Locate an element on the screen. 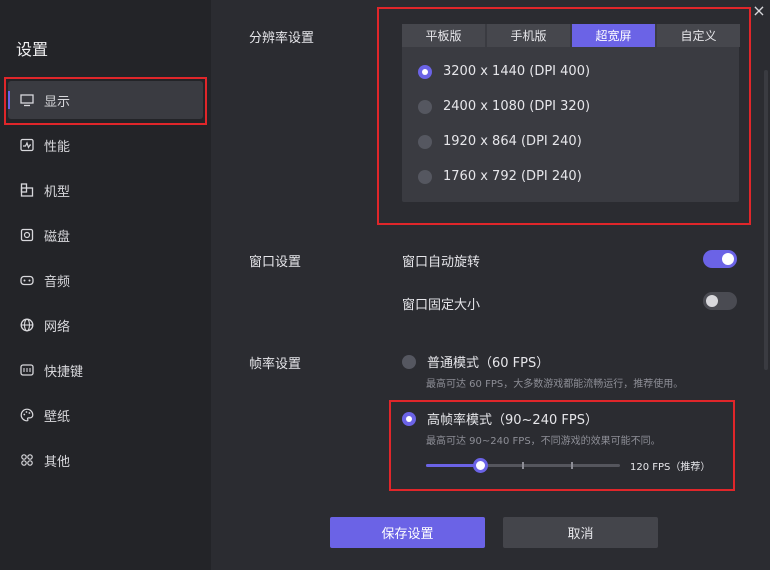 The image size is (770, 570). sidebar-title: 设置 is located at coordinates (32, 49).